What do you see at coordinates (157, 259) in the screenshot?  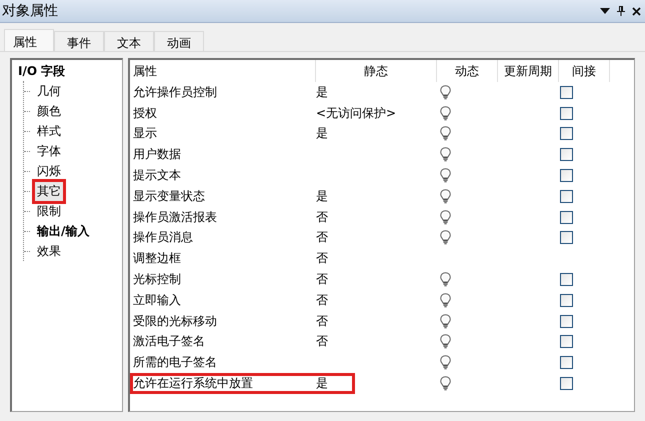 I see `property-name: 调整边框` at bounding box center [157, 259].